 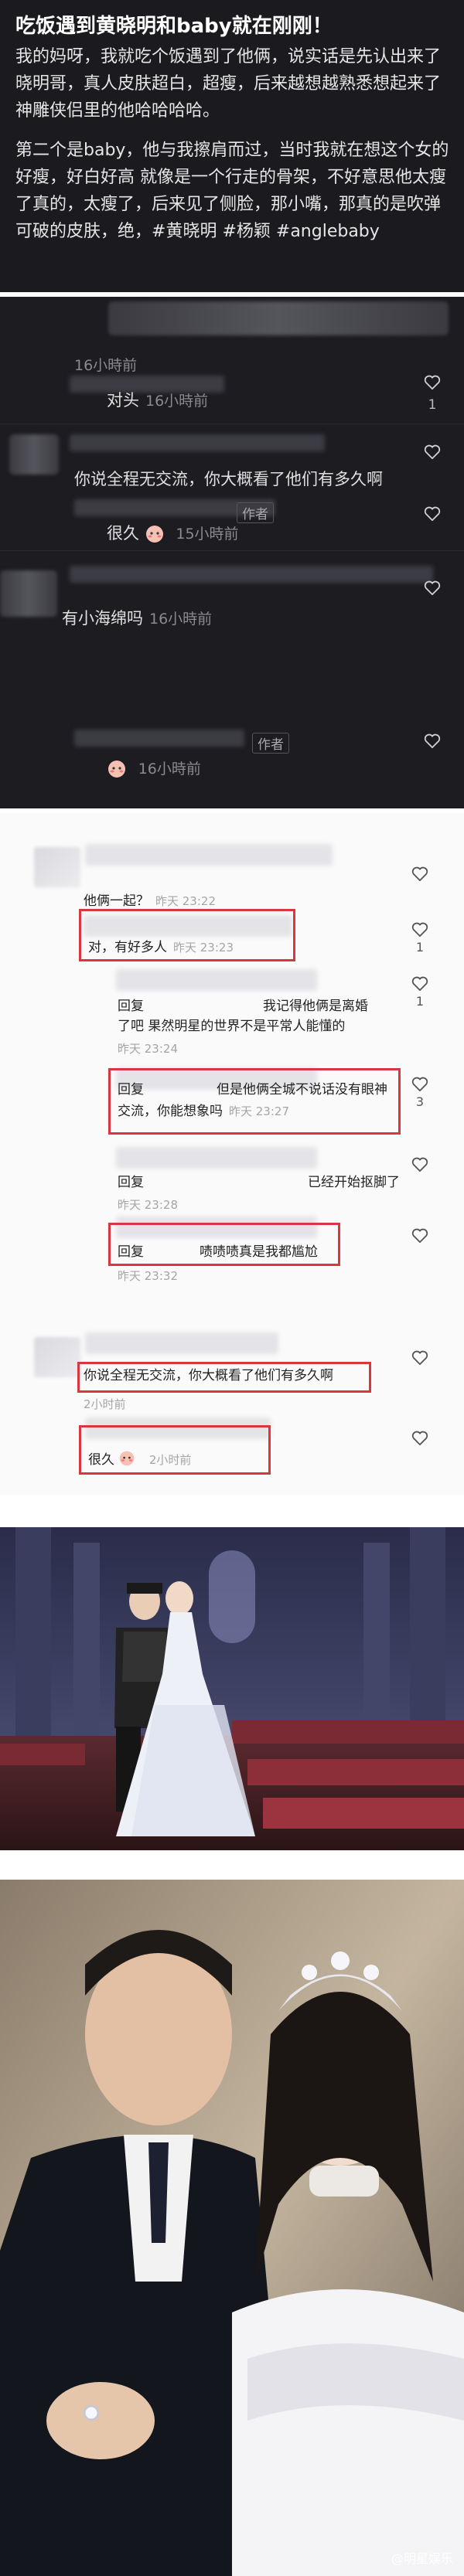 I want to click on comment-text: 16小時前, so click(x=154, y=768).